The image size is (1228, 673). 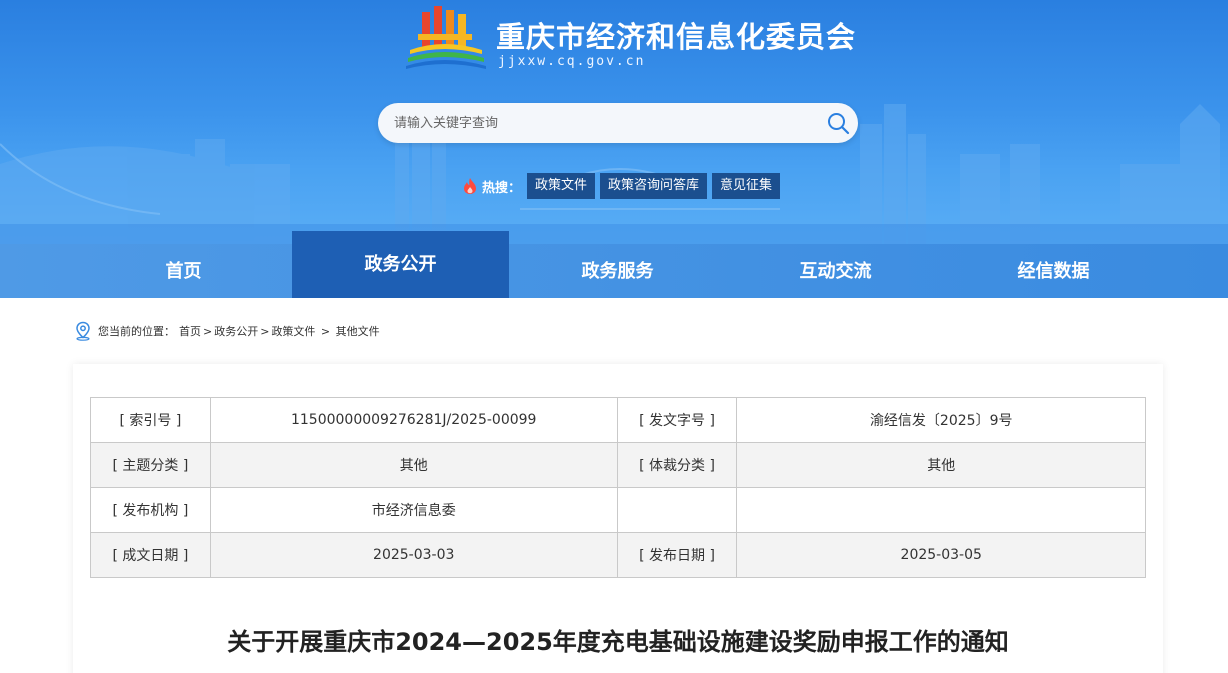 What do you see at coordinates (1053, 271) in the screenshot?
I see `nav-economic-data: 经信数据` at bounding box center [1053, 271].